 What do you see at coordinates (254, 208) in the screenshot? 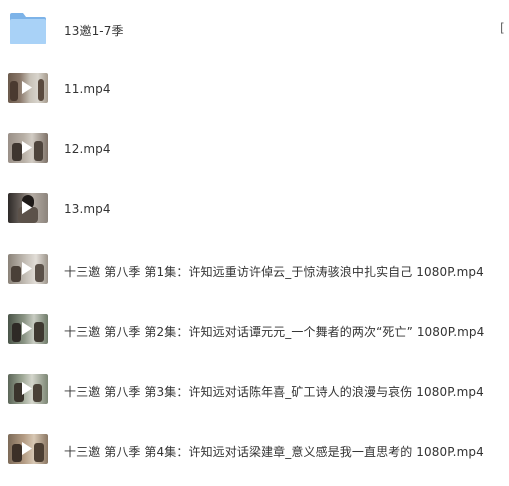
I see `file-row: 13.mp4` at bounding box center [254, 208].